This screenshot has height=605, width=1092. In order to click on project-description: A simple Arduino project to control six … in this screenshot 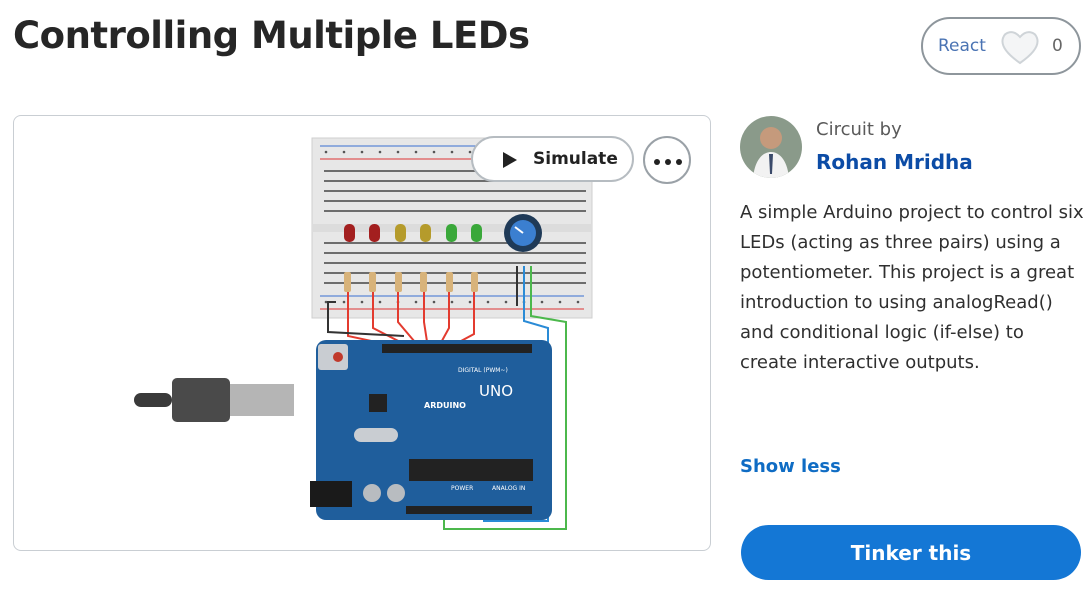, I will do `click(912, 287)`.